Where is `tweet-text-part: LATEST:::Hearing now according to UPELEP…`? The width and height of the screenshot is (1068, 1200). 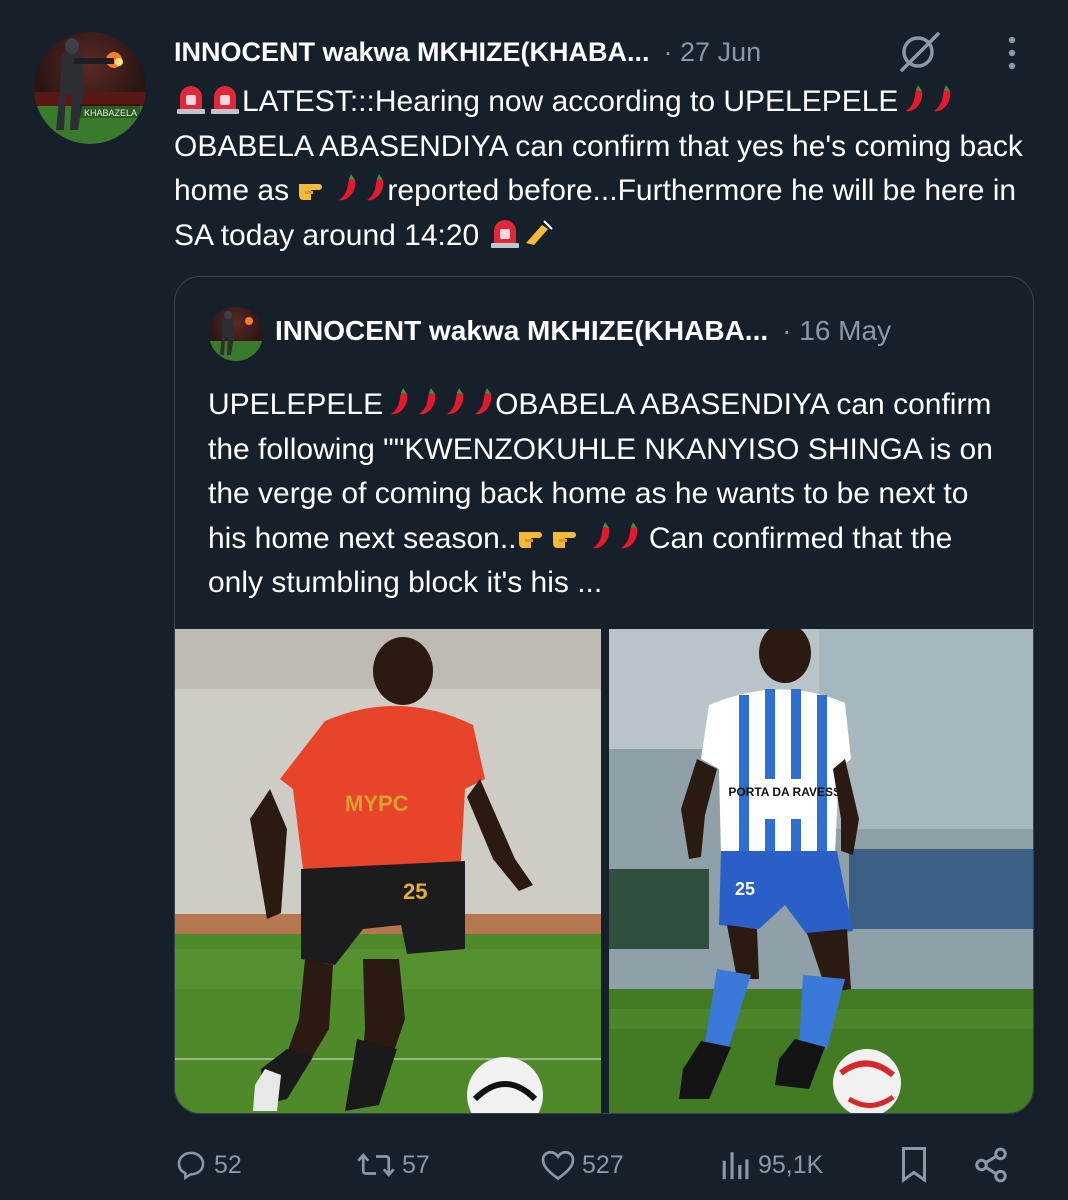
tweet-text-part: LATEST:::Hearing now according to UPELEP… is located at coordinates (570, 101).